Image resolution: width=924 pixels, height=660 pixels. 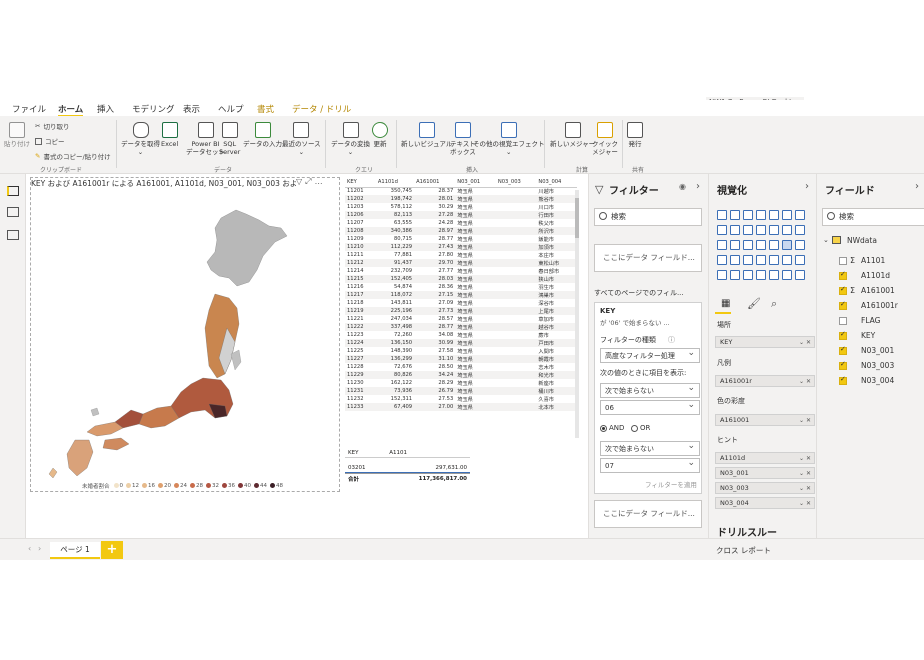 I want to click on format-painter-button: ✎ 書式のコピー/貼り付け, so click(x=73, y=156).